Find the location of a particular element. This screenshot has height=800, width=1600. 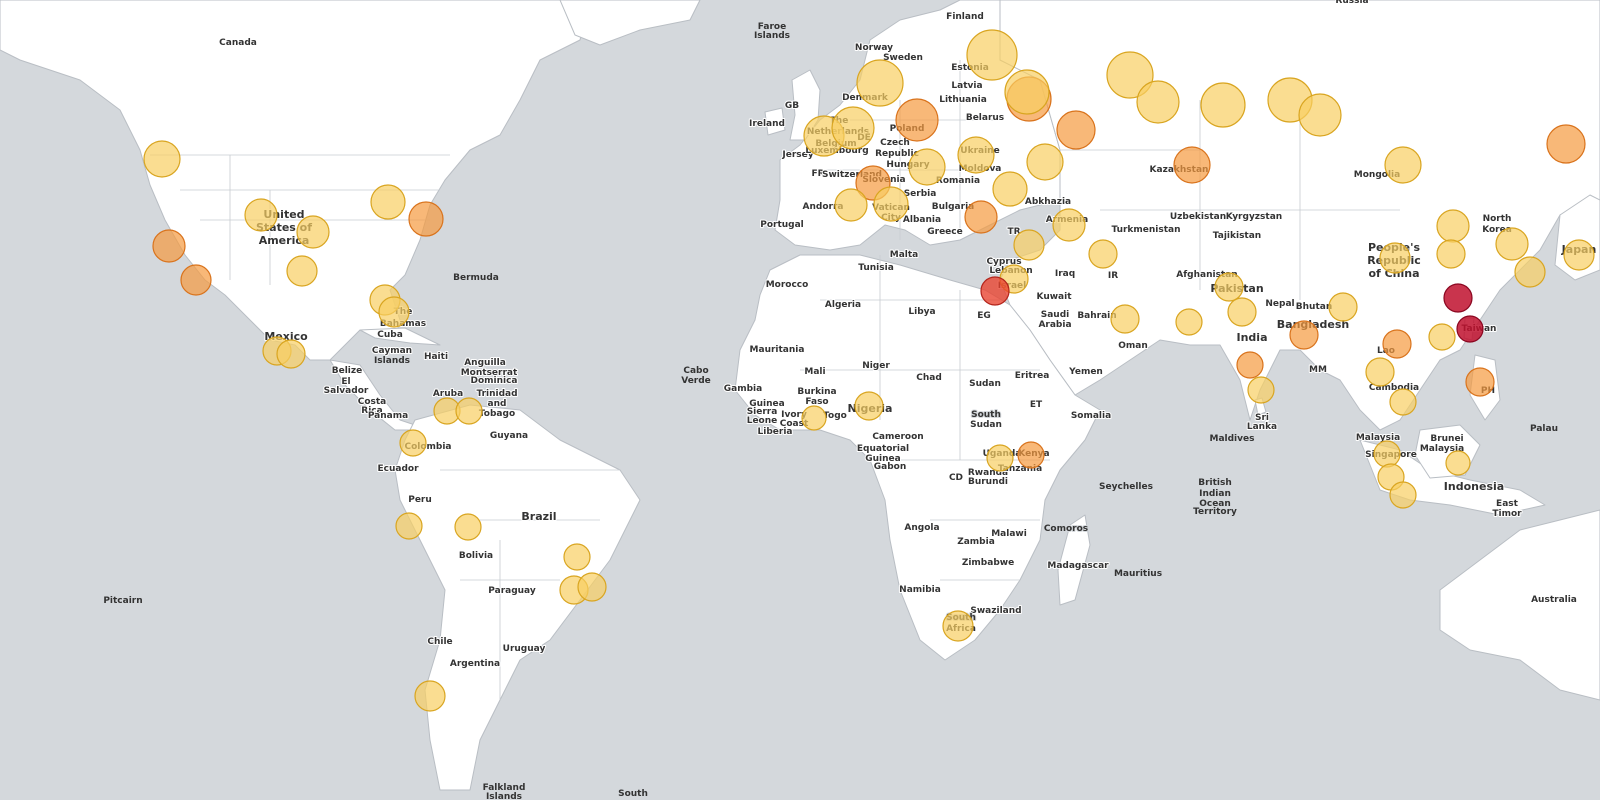

map-label: Seychelles is located at coordinates (1126, 487).